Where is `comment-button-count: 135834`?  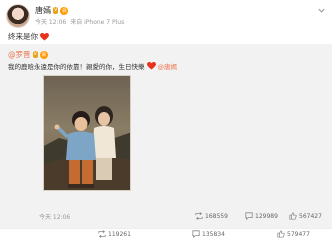 comment-button-count: 135834 is located at coordinates (213, 234).